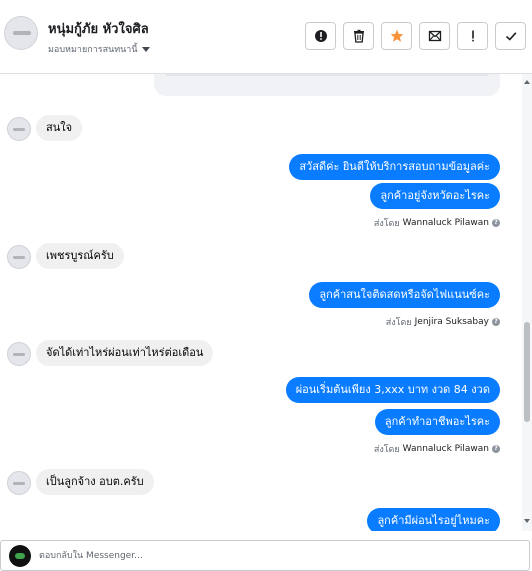 The image size is (532, 571). Describe the element at coordinates (98, 28) in the screenshot. I see `contact-name: หนุ่มกู้ภัย หัวใจศิล` at that location.